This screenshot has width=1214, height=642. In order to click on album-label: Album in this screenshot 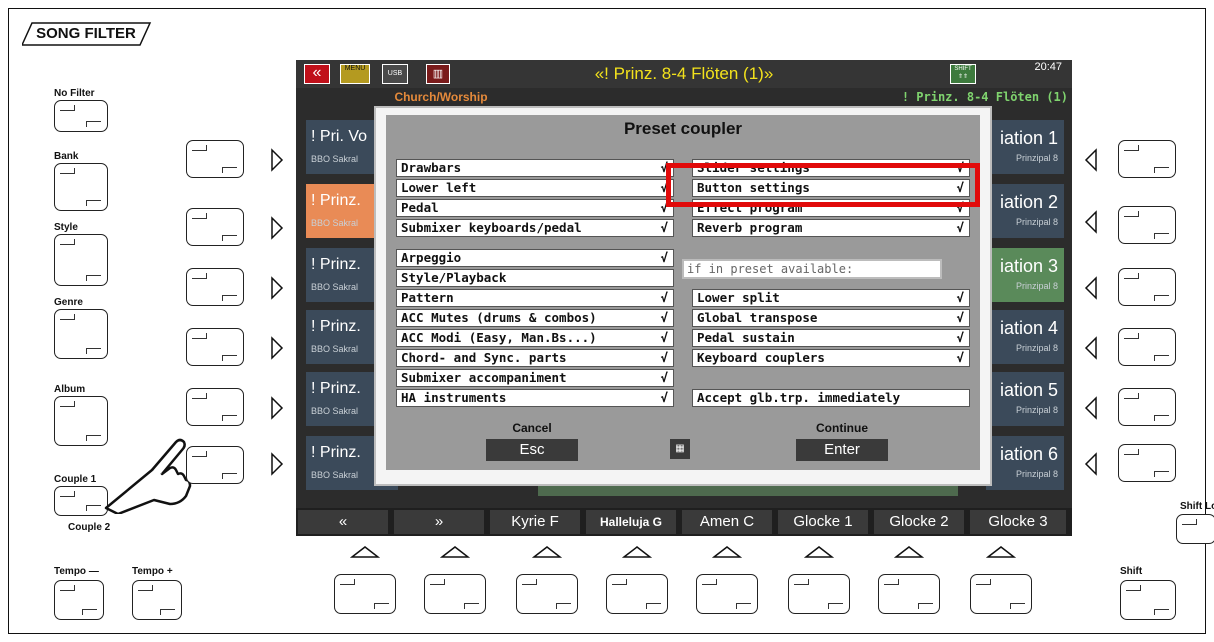, I will do `click(70, 389)`.